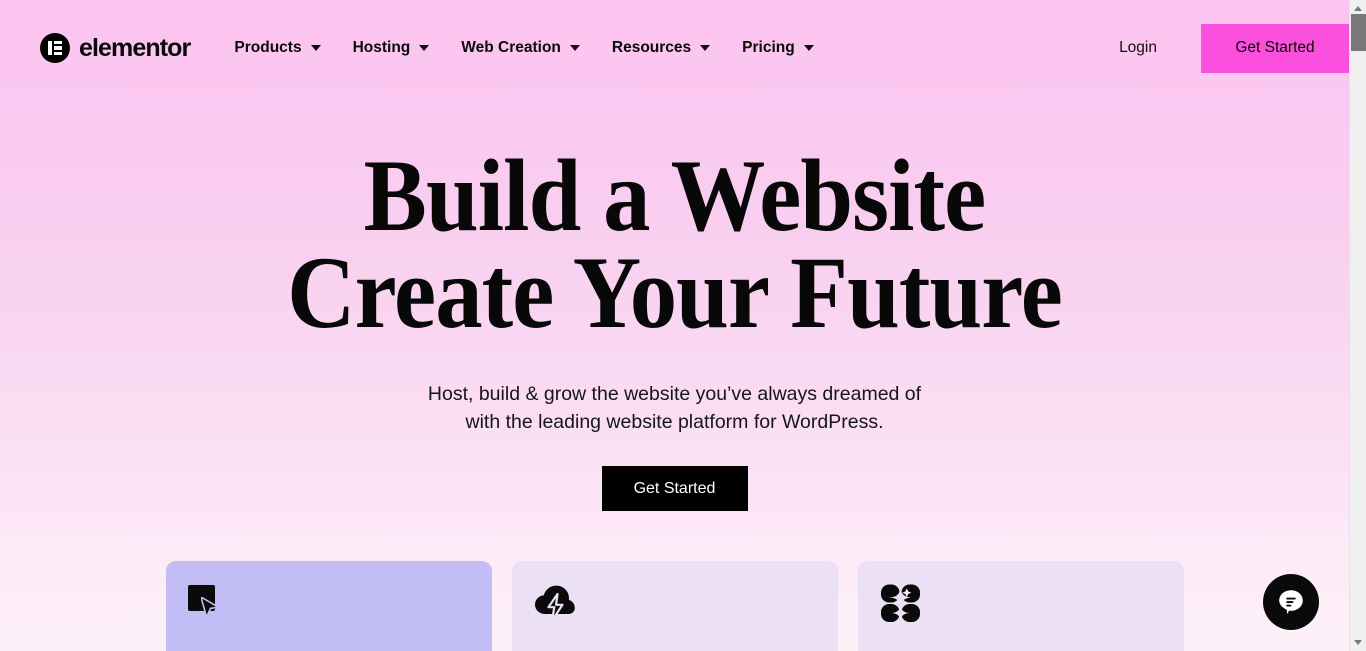 This screenshot has height=651, width=1366. I want to click on nav-item-products: Products, so click(277, 48).